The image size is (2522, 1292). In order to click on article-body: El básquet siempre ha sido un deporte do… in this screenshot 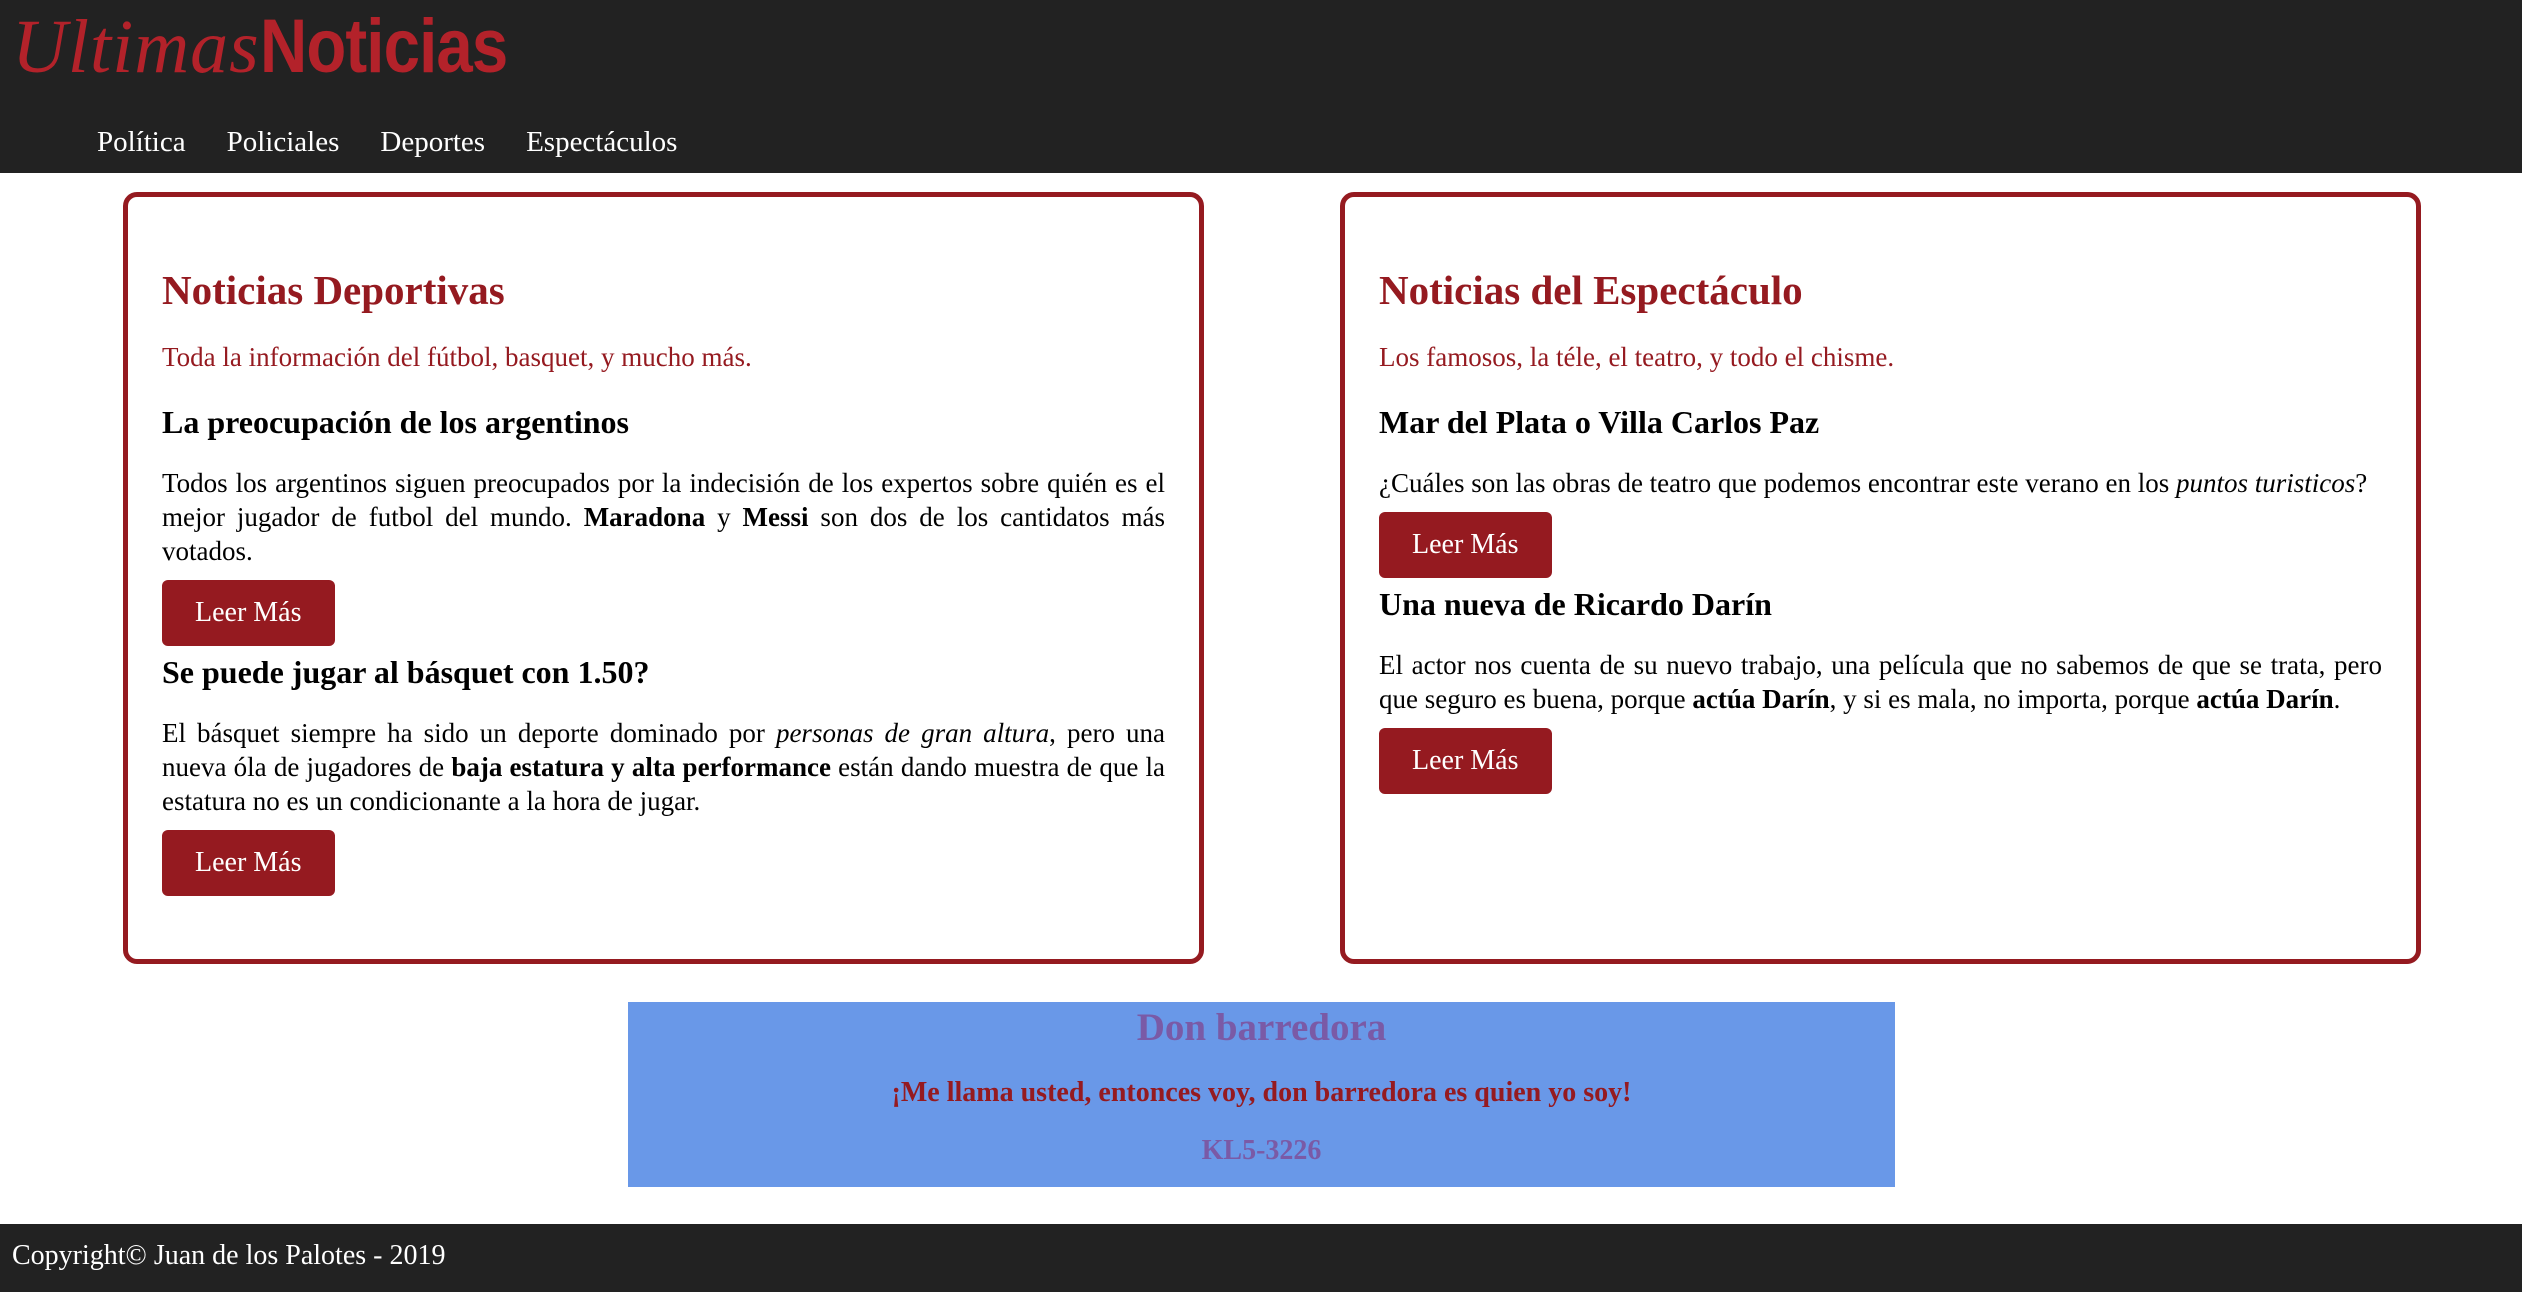, I will do `click(663, 767)`.